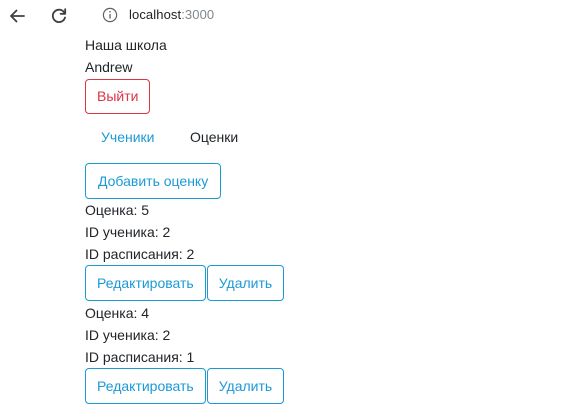 The width and height of the screenshot is (580, 407). I want to click on user-name: Andrew, so click(109, 67).